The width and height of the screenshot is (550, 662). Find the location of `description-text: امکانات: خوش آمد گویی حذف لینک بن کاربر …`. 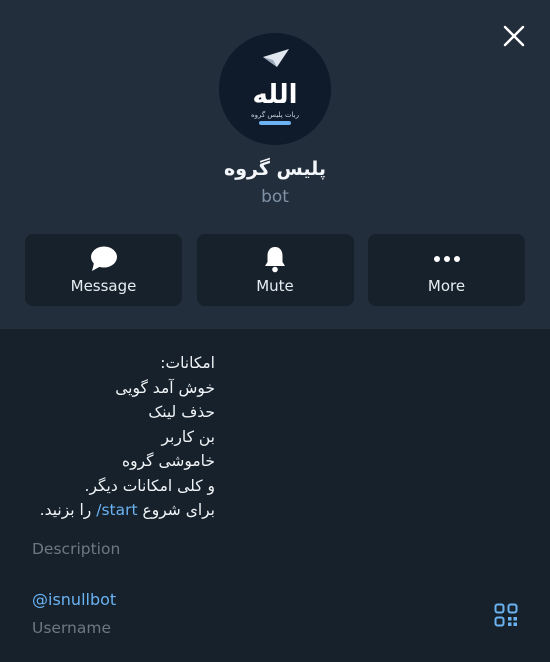

description-text: امکانات: خوش آمد گویی حذف لینک بن کاربر … is located at coordinates (123, 437).